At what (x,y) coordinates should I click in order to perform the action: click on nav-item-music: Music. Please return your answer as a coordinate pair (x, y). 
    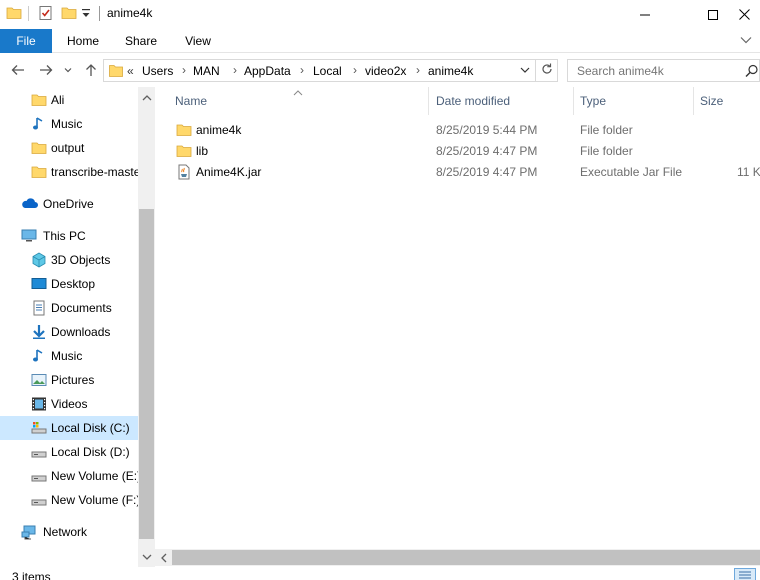
    Looking at the image, I should click on (69, 356).